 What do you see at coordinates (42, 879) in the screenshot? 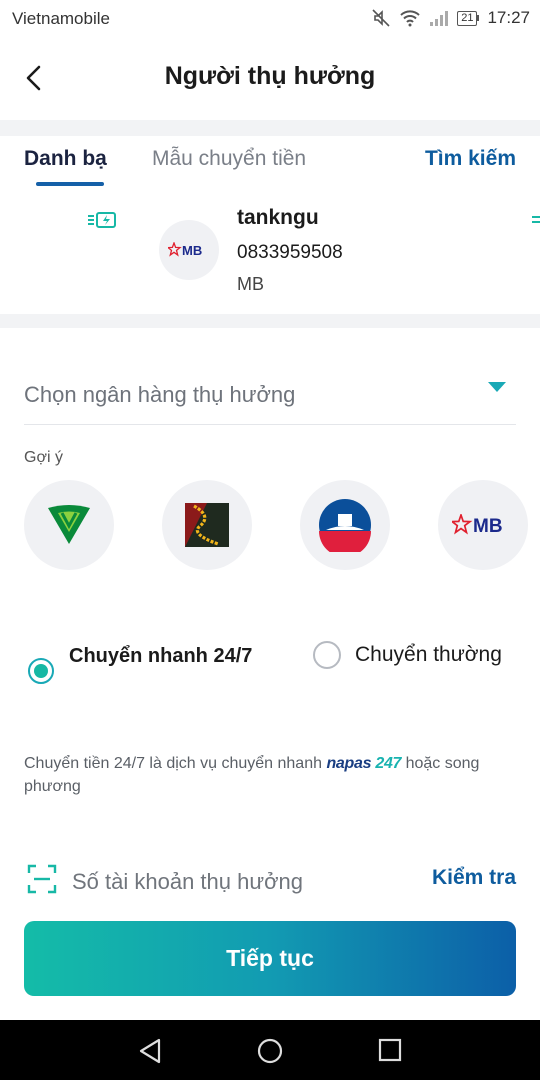
I see `scan-qr-icon` at bounding box center [42, 879].